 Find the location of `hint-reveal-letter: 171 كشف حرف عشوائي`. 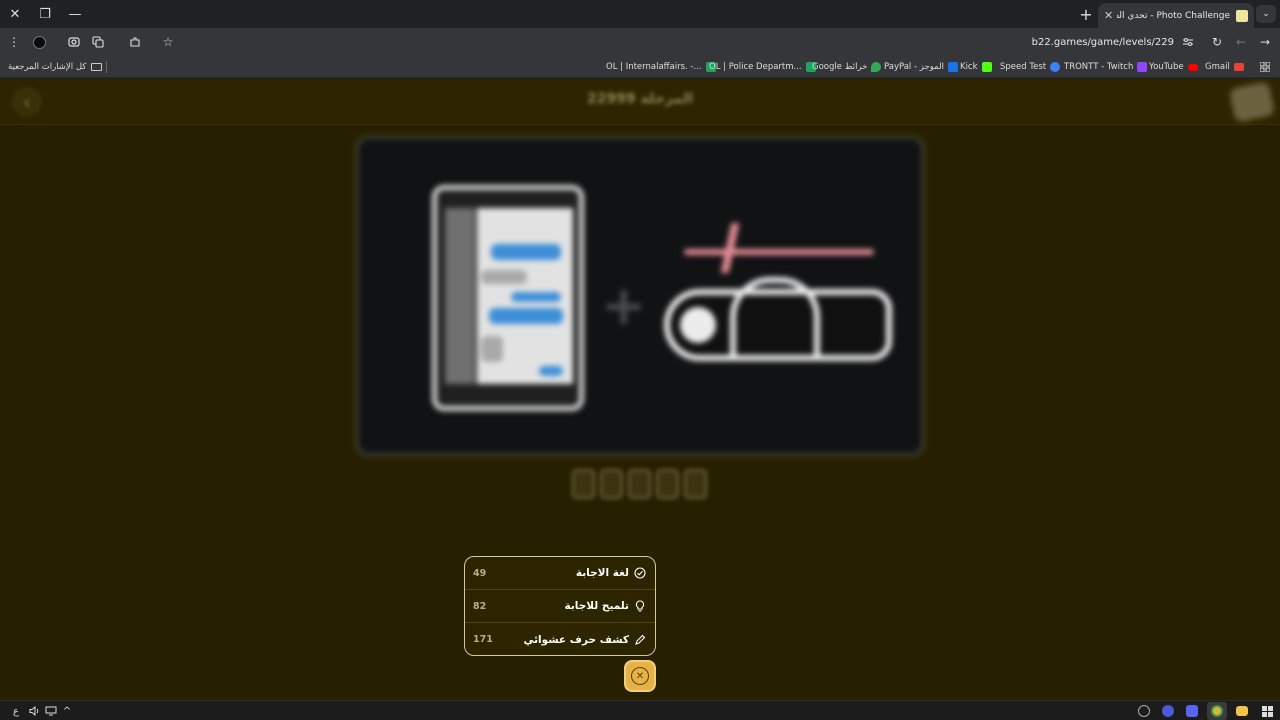

hint-reveal-letter: 171 كشف حرف عشوائي is located at coordinates (560, 639).